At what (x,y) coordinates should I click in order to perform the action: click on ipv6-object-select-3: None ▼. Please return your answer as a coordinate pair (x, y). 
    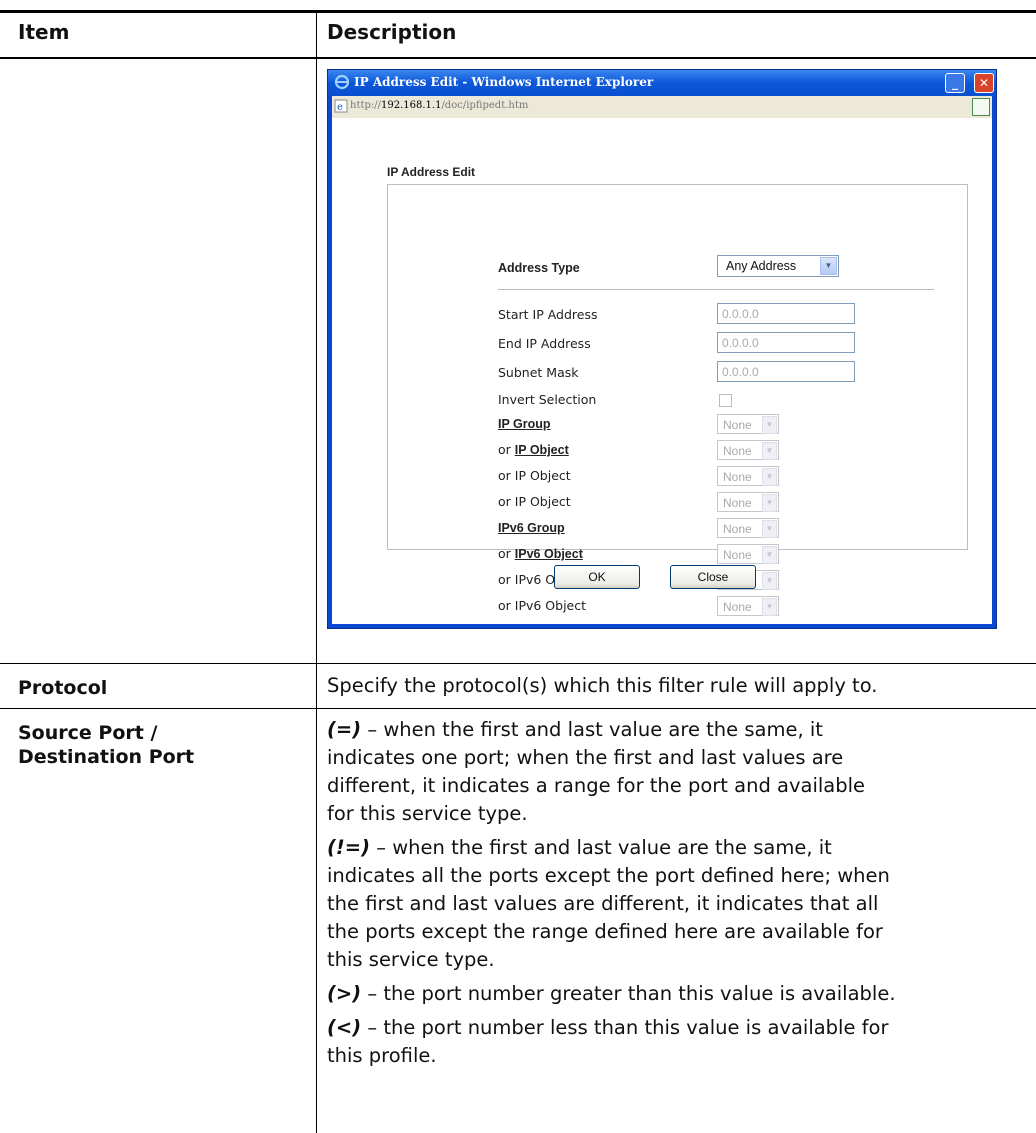
    Looking at the image, I should click on (748, 606).